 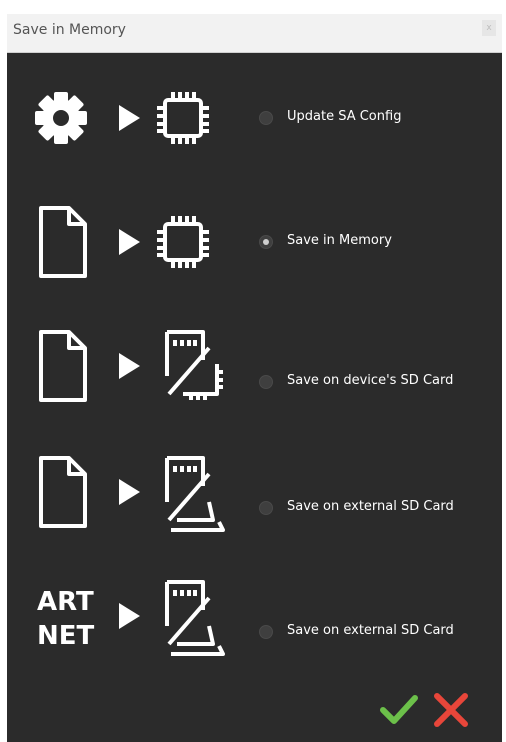 What do you see at coordinates (370, 380) in the screenshot?
I see `option-label-save-device-sd: Save on device's SD Card` at bounding box center [370, 380].